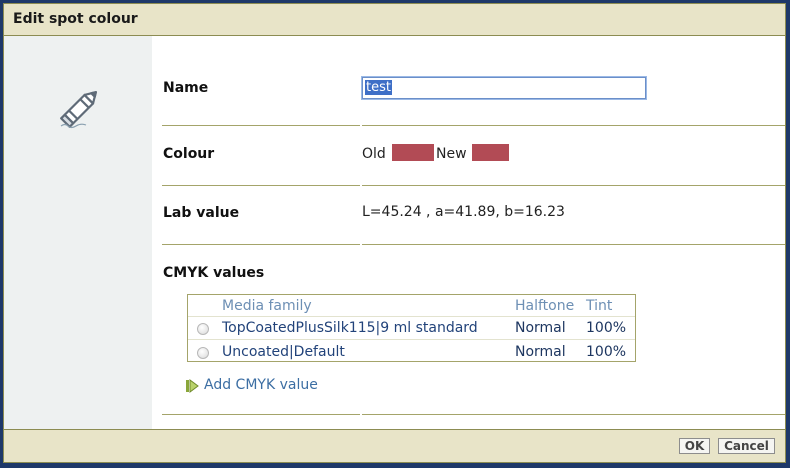 Image resolution: width=790 pixels, height=468 pixels. Describe the element at coordinates (374, 154) in the screenshot. I see `old-colour-label: Old` at that location.